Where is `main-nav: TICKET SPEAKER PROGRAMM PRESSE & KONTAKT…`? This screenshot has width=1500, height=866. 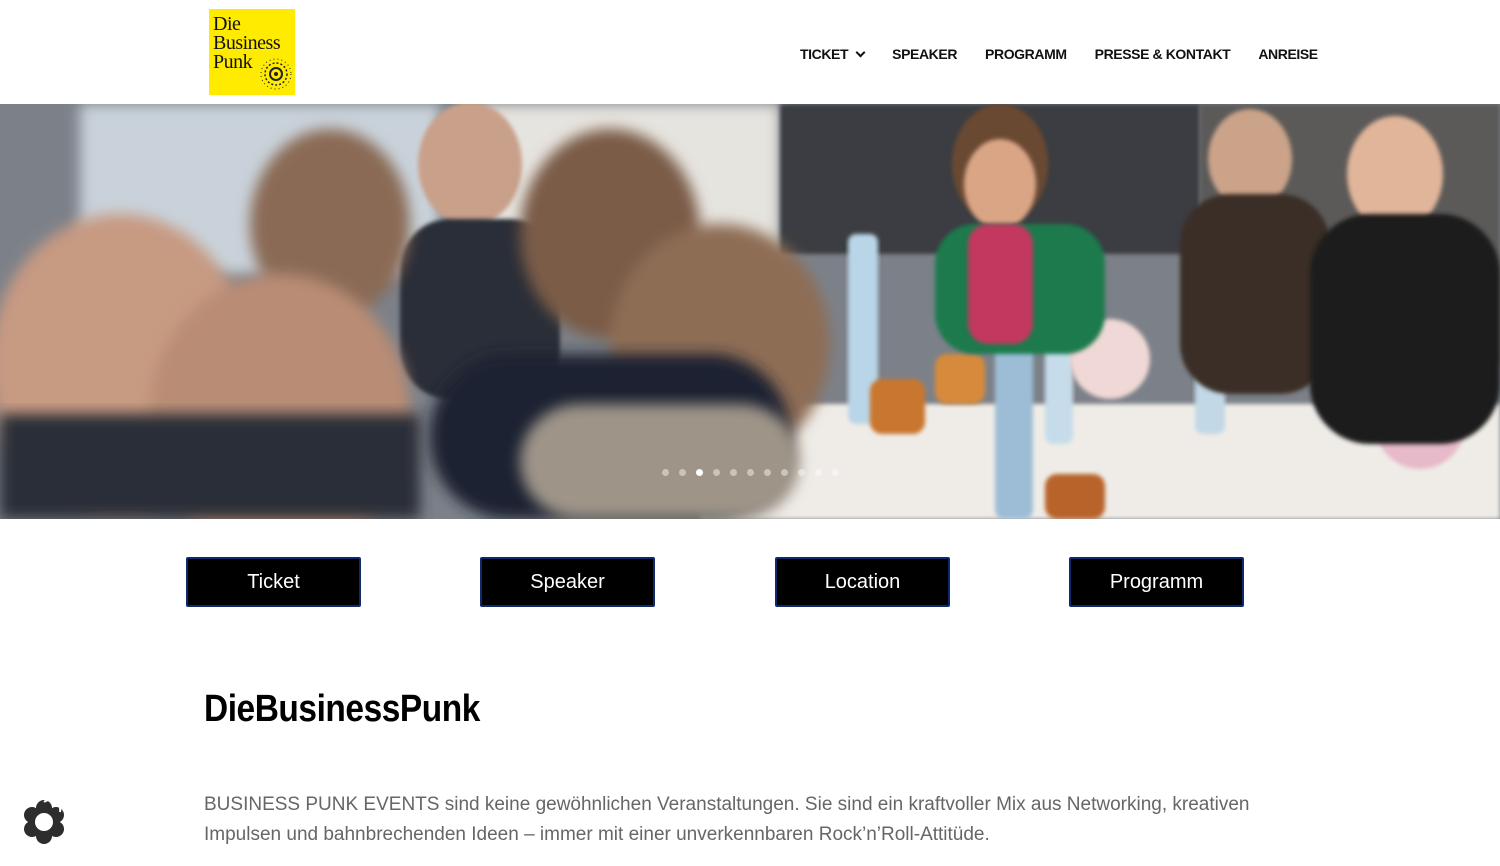
main-nav: TICKET SPEAKER PROGRAMM PRESSE & KONTAKT… is located at coordinates (1059, 54).